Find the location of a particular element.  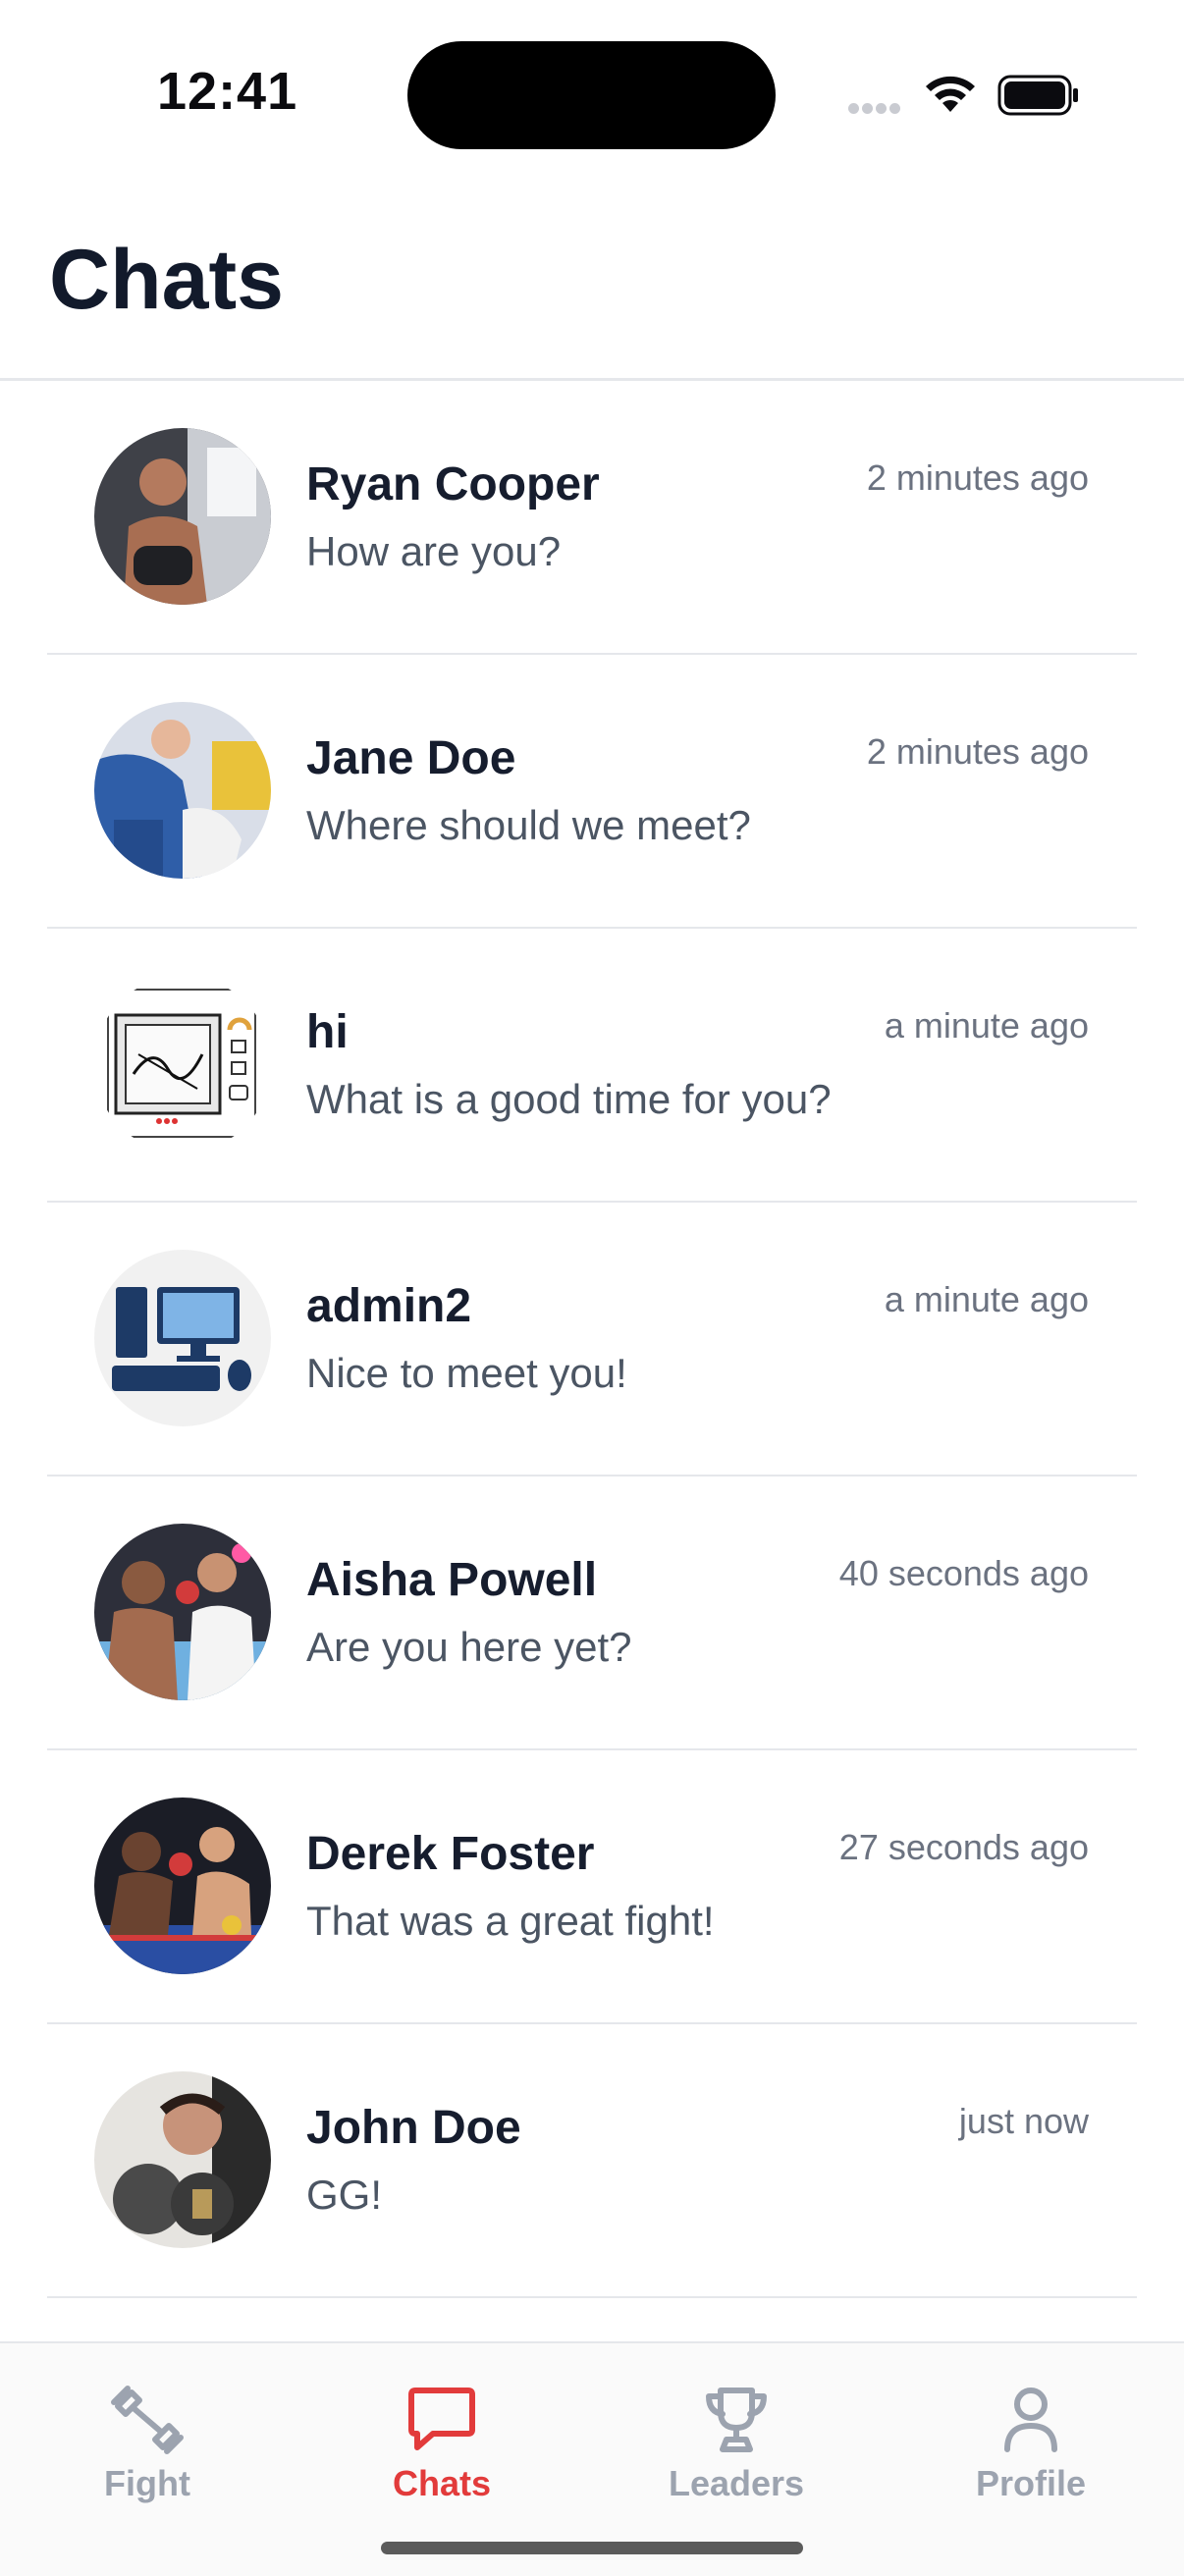

chat-last-message: Where should we meet? is located at coordinates (528, 825).